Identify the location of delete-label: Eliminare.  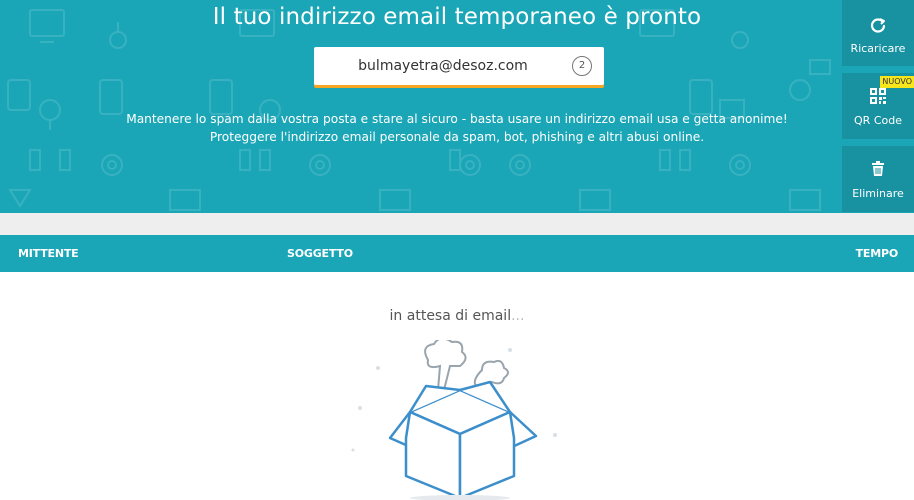
(878, 193).